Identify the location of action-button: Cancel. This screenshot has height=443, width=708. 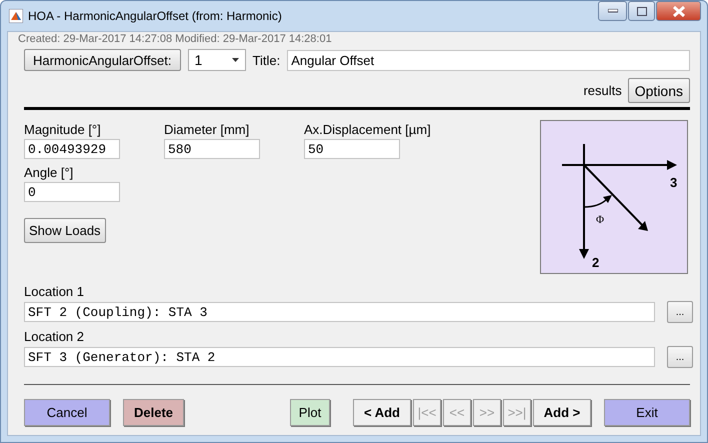
(67, 412).